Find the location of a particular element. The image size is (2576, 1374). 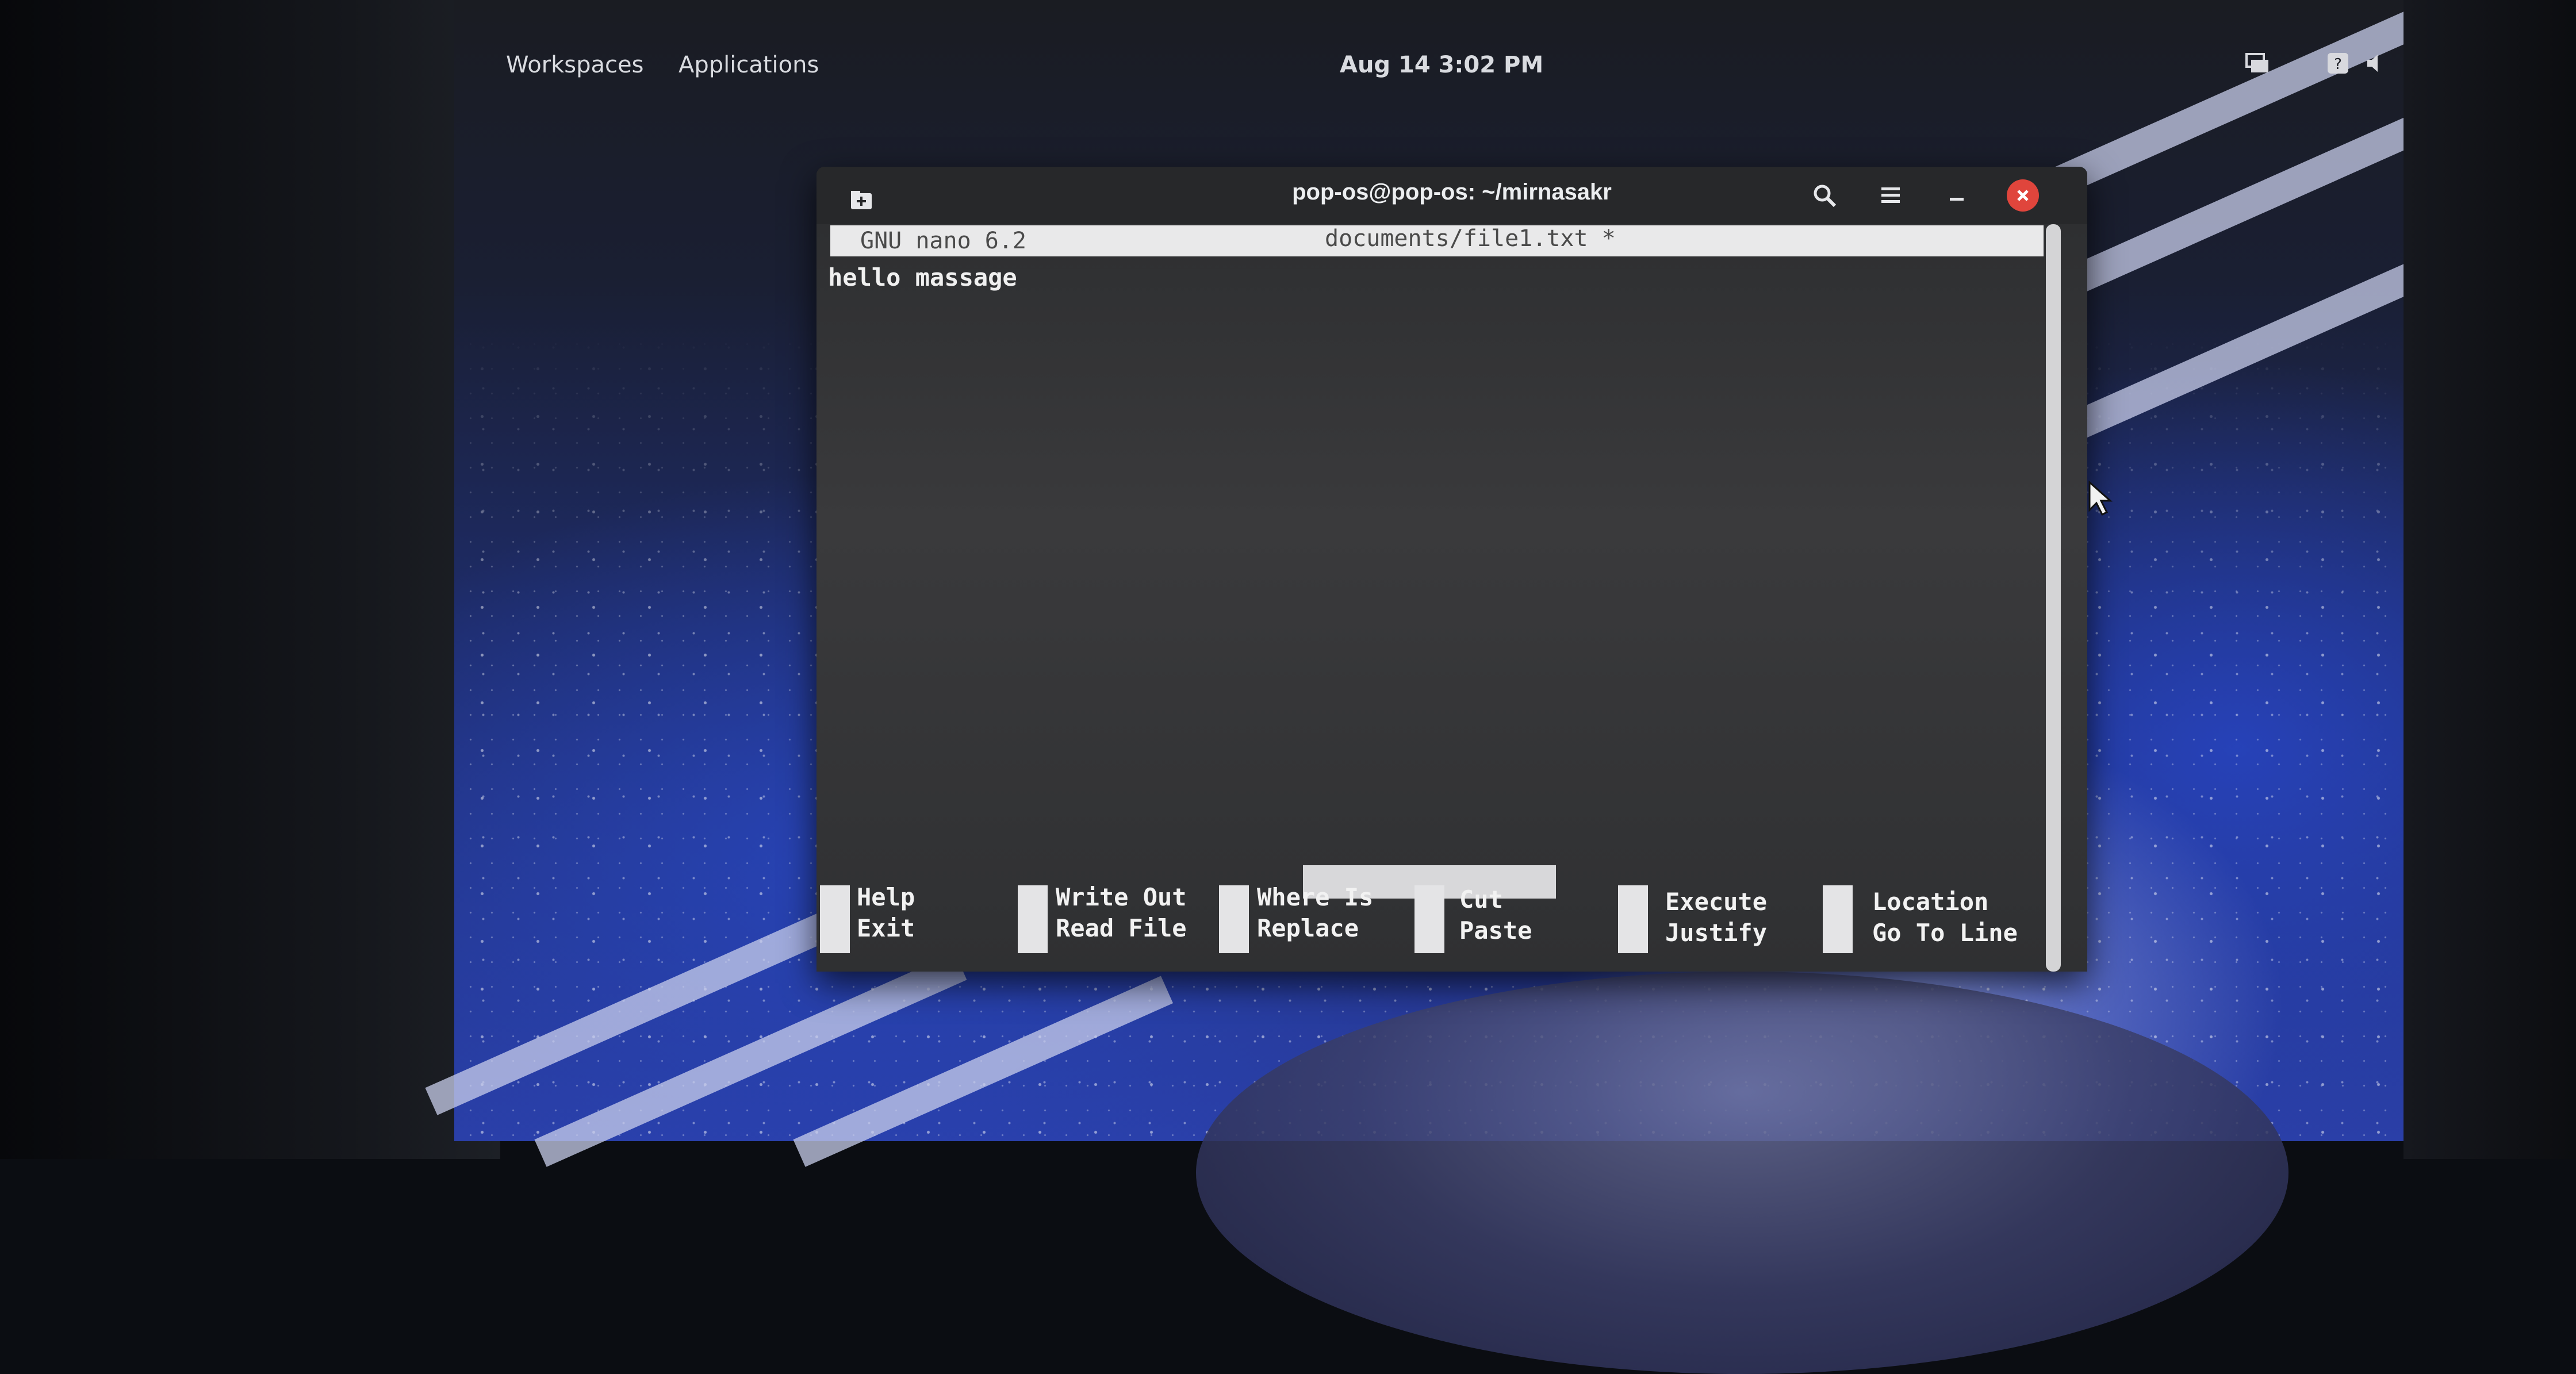

help-icon: ? is located at coordinates (2338, 63).